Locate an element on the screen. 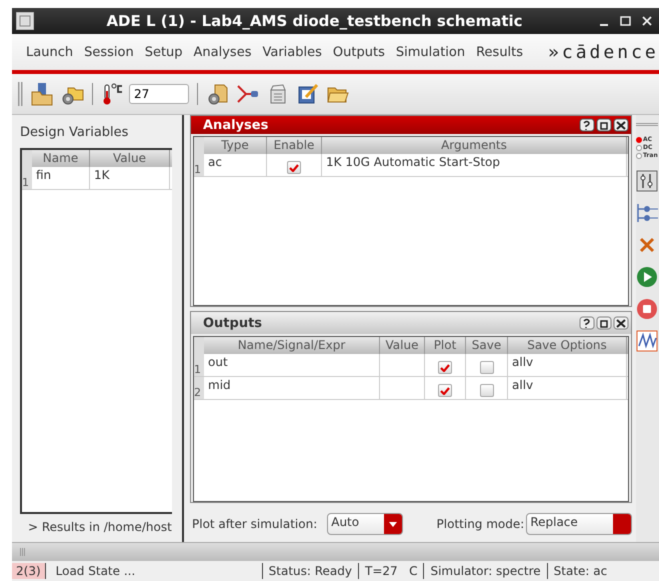 Image resolution: width=659 pixels, height=581 pixels. caret-icon is located at coordinates (392, 524).